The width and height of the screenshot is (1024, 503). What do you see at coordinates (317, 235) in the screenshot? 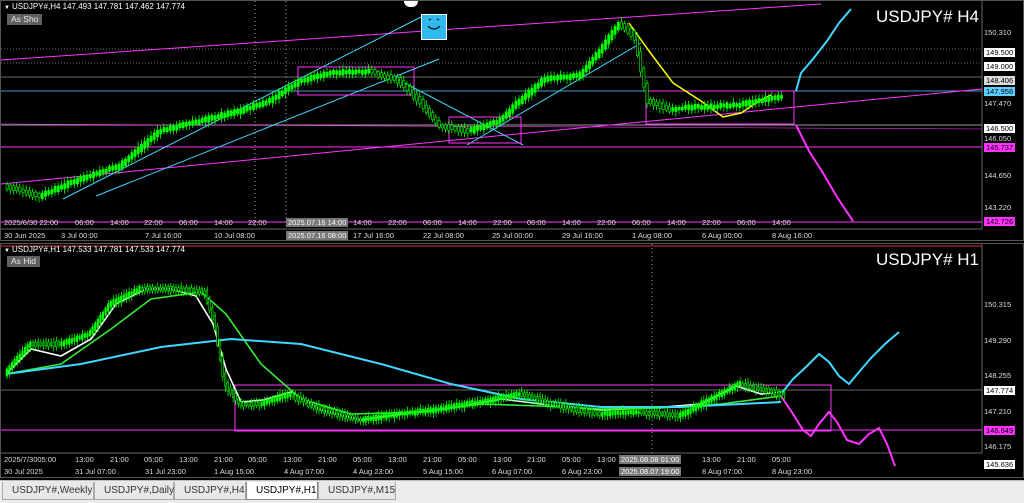
I see `cursor-time-label: 2025.07.16 08:00` at bounding box center [317, 235].